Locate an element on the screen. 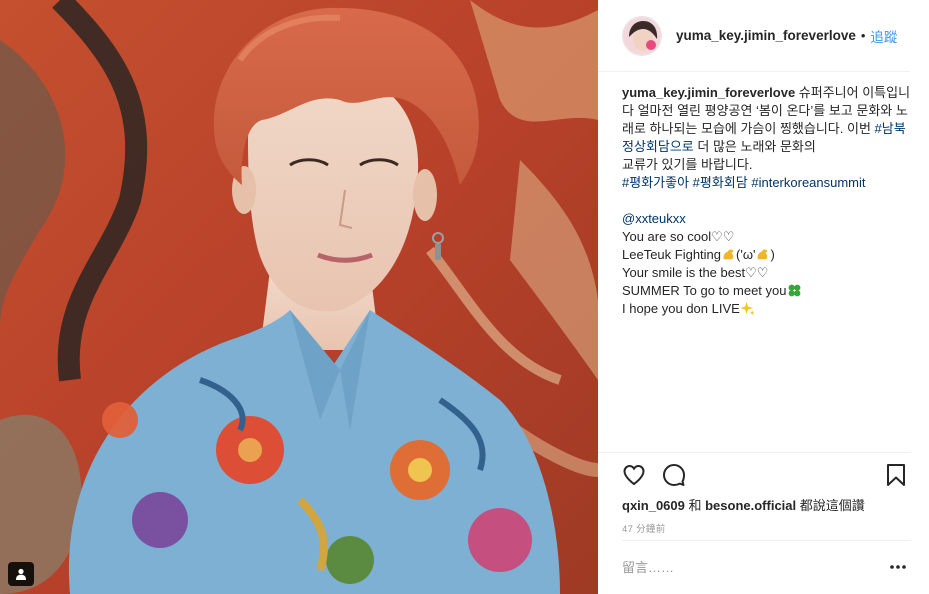  comment-button is located at coordinates (674, 477).